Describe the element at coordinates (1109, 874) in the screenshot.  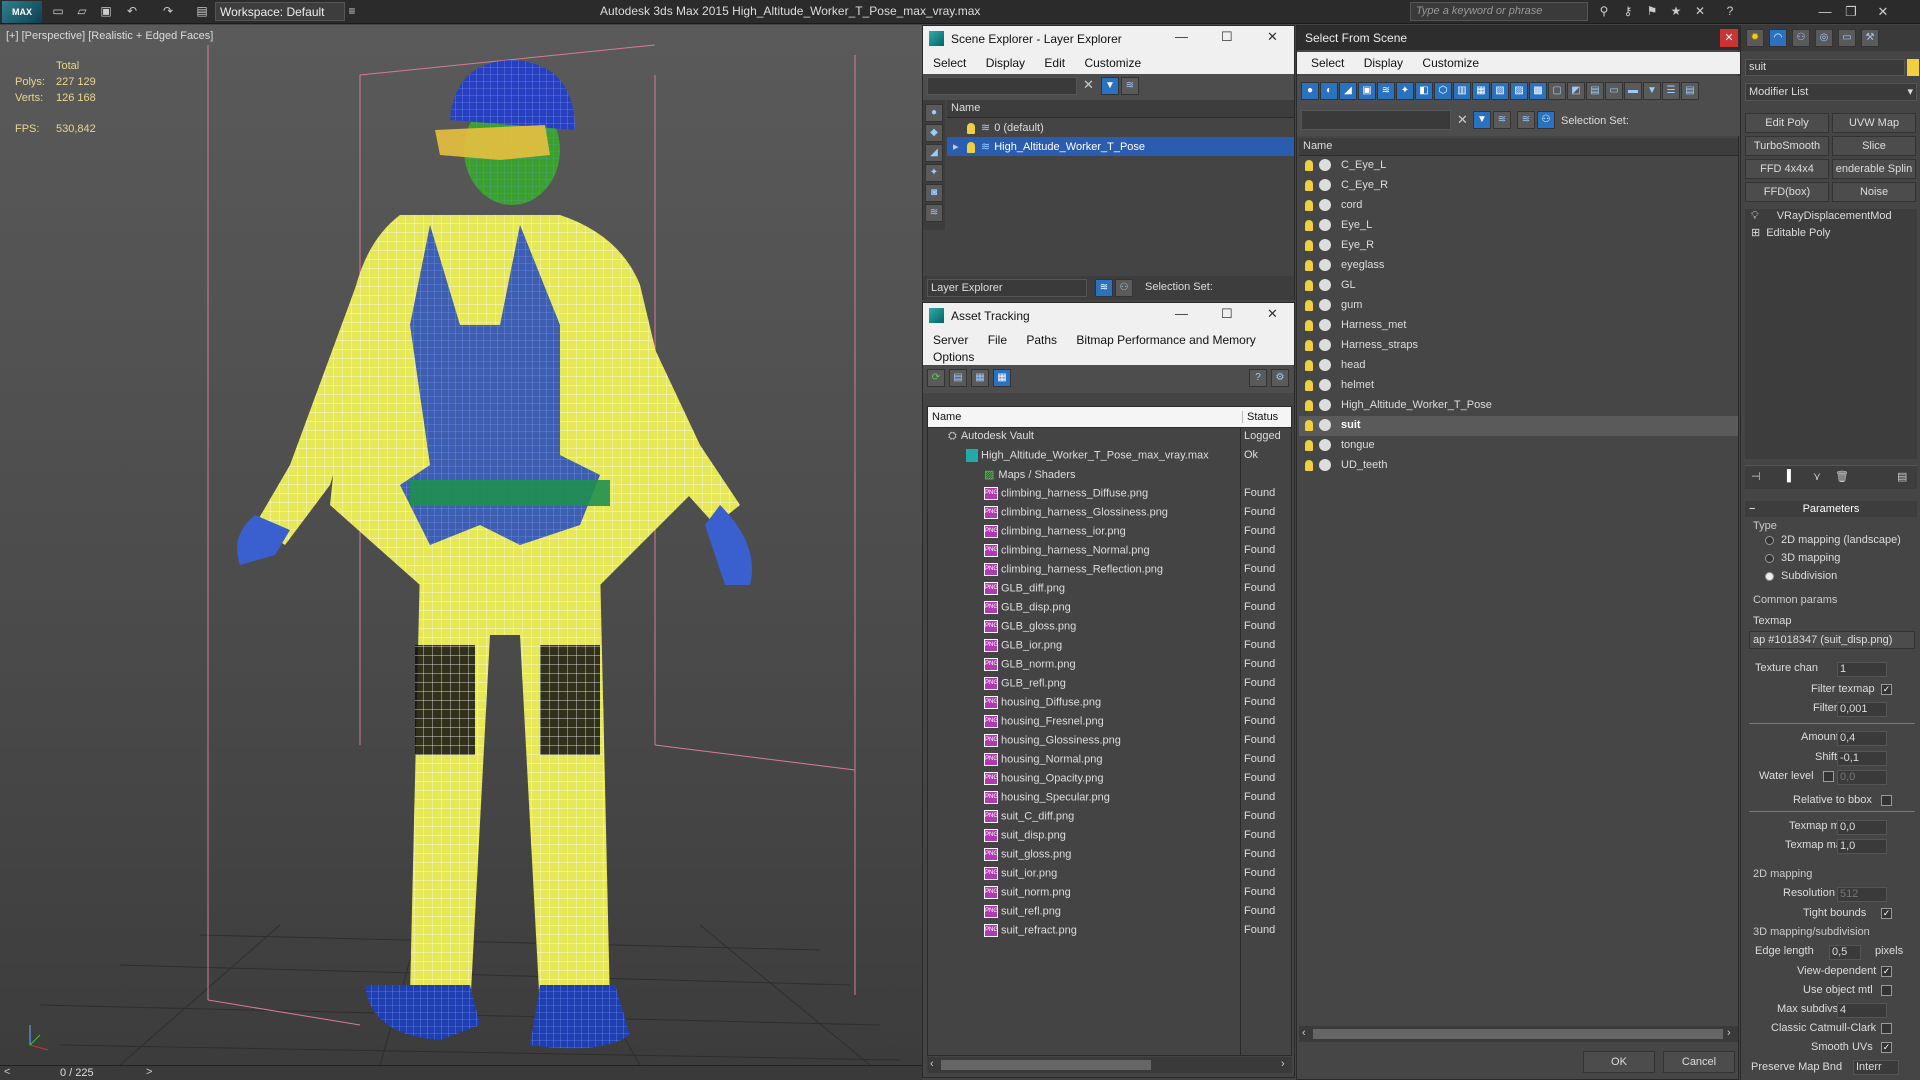
I see `asset-row: PNG suit_ior.png Found` at that location.